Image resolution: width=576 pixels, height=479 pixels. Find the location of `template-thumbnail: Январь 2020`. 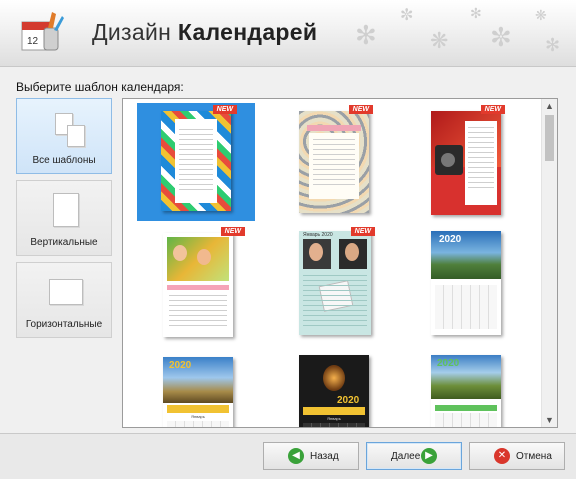

template-thumbnail: Январь 2020 is located at coordinates (335, 283).